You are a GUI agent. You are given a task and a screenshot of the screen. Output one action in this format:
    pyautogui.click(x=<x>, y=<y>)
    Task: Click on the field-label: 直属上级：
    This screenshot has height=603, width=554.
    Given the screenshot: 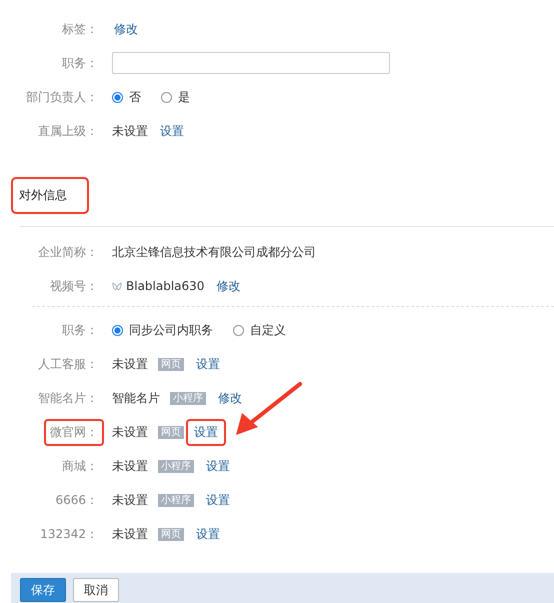 What is the action you would take?
    pyautogui.click(x=67, y=131)
    